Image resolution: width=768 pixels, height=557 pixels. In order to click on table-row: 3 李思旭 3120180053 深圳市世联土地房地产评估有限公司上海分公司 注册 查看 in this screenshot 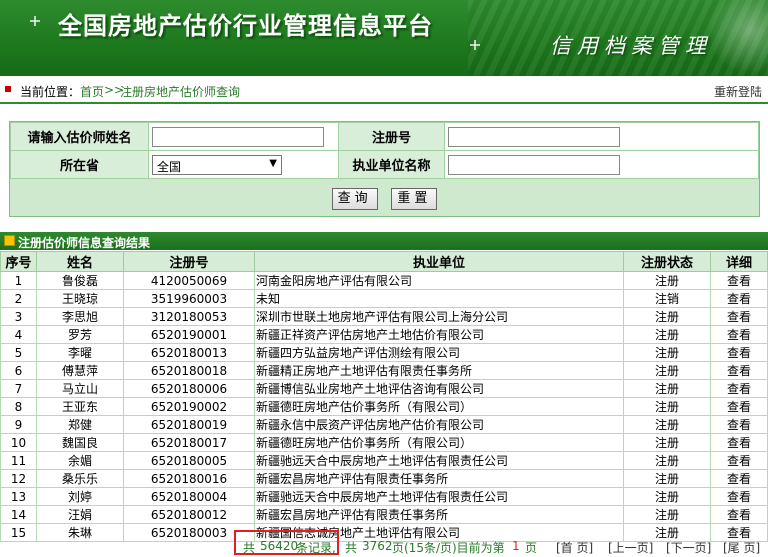, I will do `click(384, 316)`.